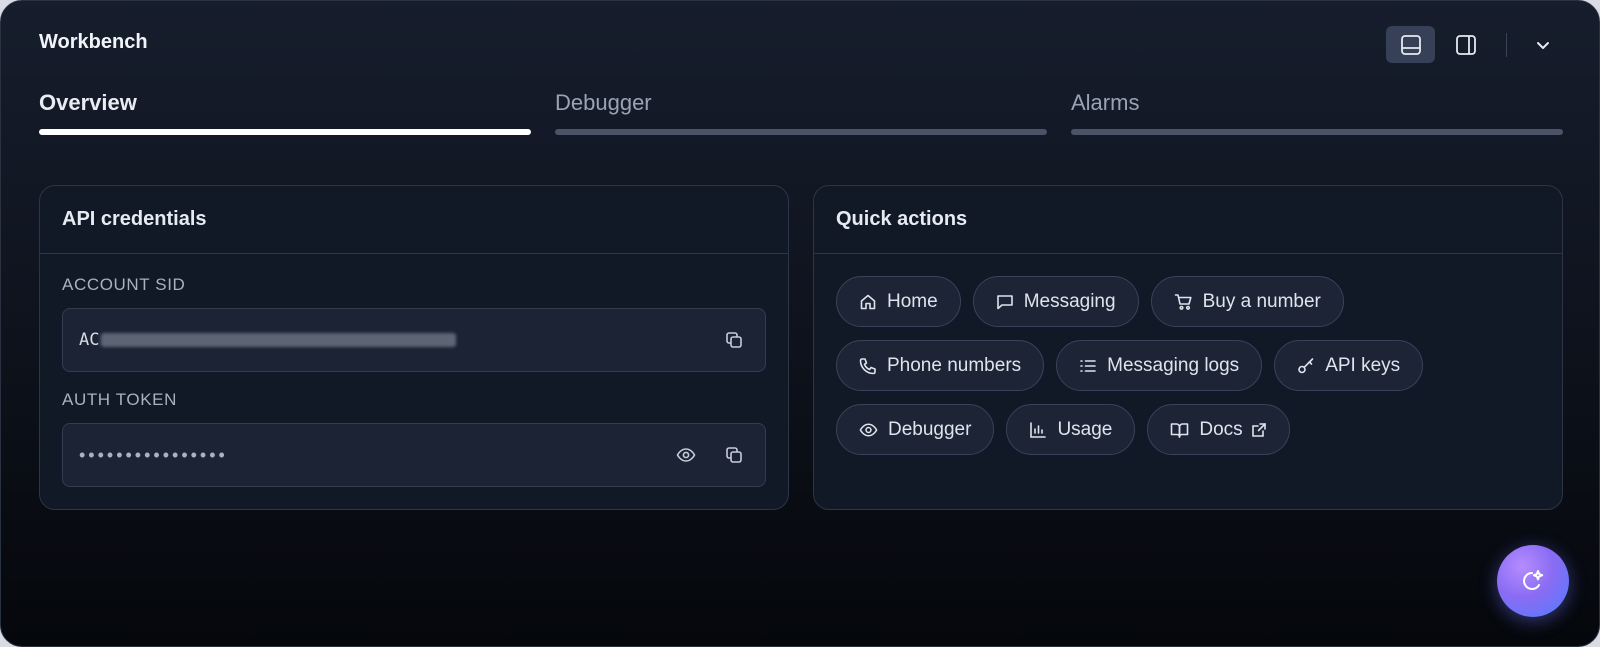  I want to click on chevron-down-icon, so click(1543, 45).